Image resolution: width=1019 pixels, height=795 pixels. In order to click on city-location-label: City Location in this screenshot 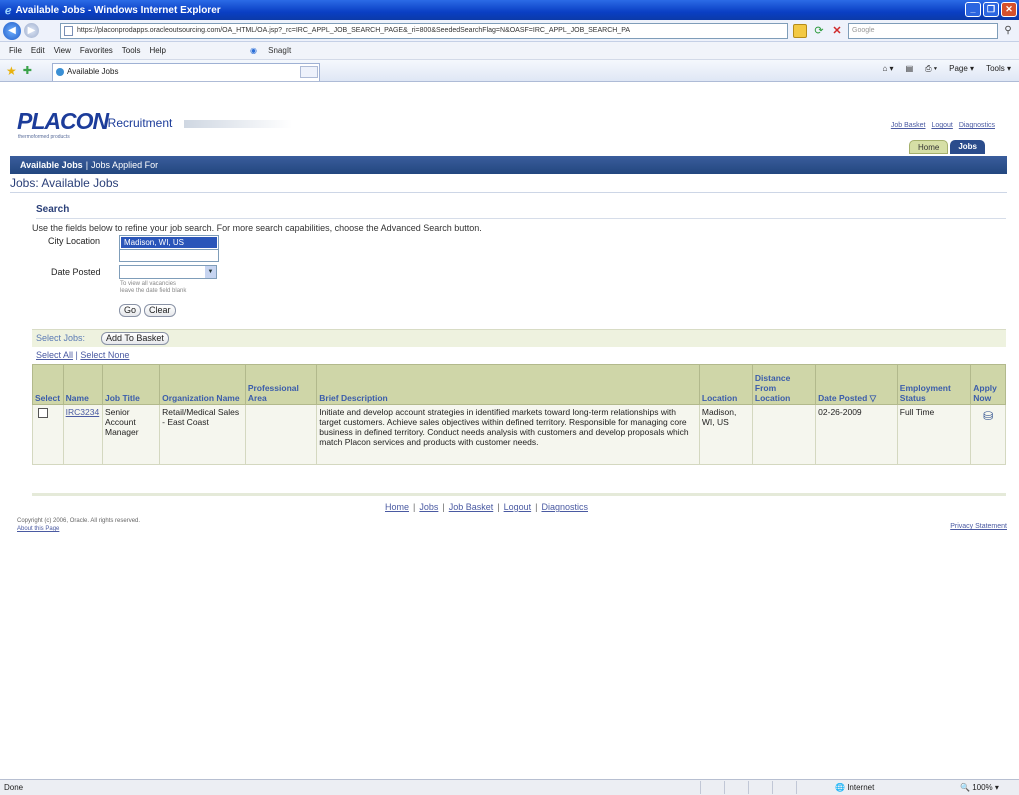, I will do `click(74, 241)`.